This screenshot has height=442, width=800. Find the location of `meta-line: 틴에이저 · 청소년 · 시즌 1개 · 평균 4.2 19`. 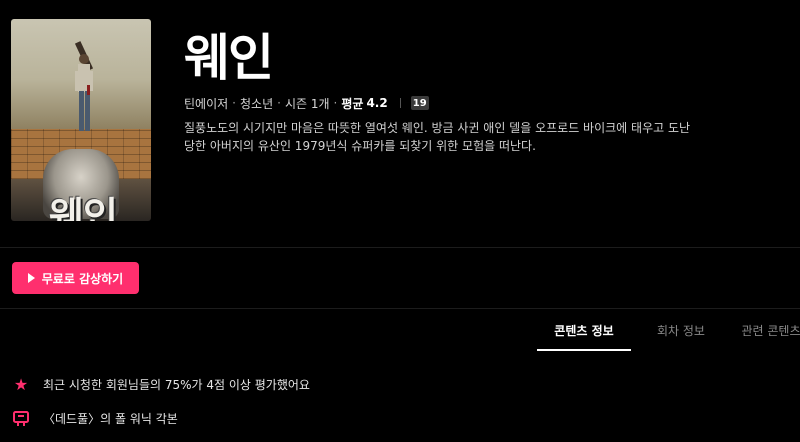

meta-line: 틴에이저 · 청소년 · 시즌 1개 · 평균 4.2 19 is located at coordinates (306, 103).